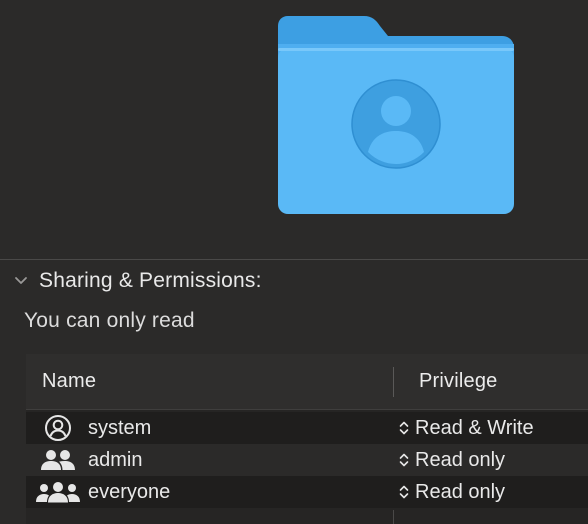 The height and width of the screenshot is (524, 588). Describe the element at coordinates (21, 281) in the screenshot. I see `chevron-down-icon` at that location.